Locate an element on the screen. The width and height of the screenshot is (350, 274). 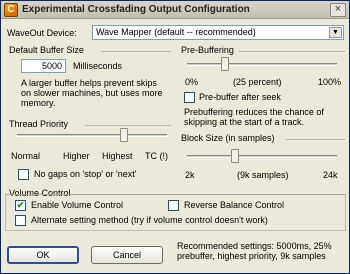
priority-tick-higher: Higher is located at coordinates (76, 156).